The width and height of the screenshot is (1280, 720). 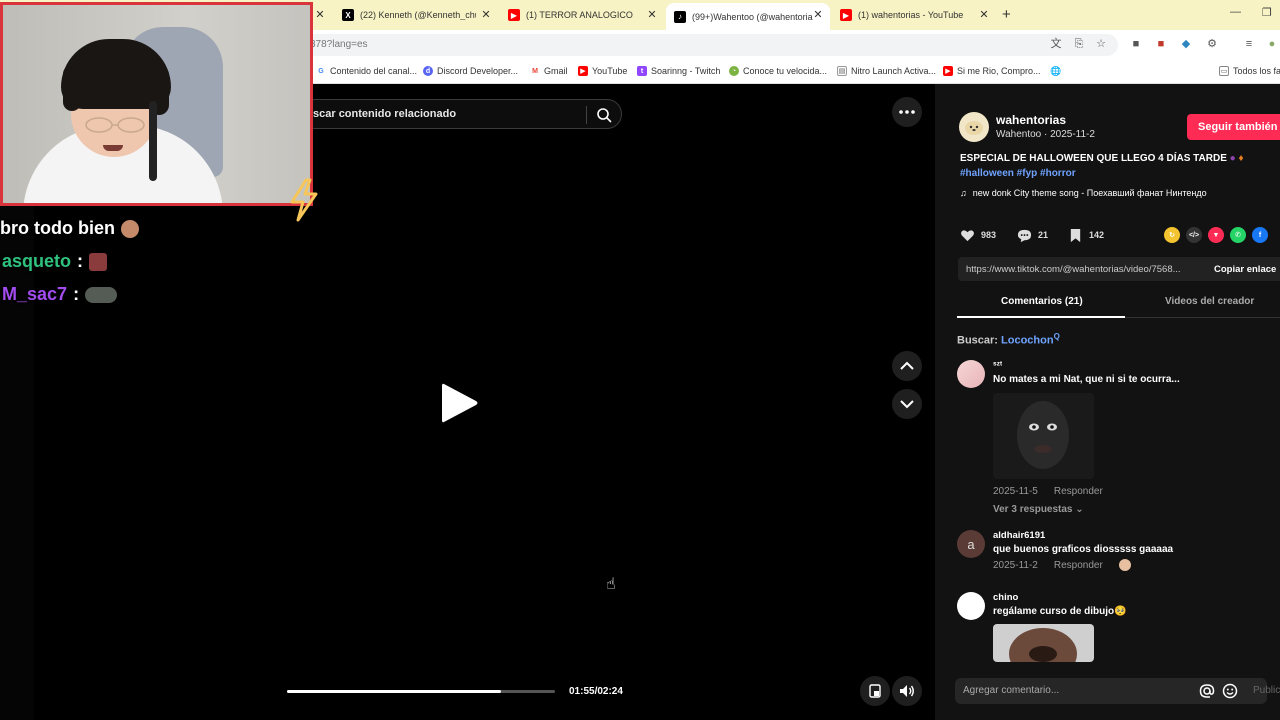 What do you see at coordinates (971, 544) in the screenshot?
I see `comment-avatar: a` at bounding box center [971, 544].